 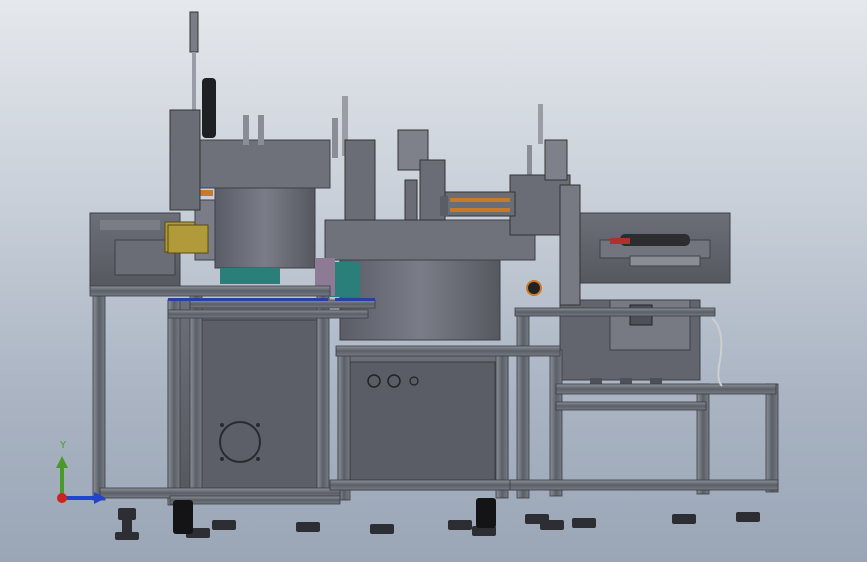 I want to click on z-axis-dot, so click(x=62, y=498).